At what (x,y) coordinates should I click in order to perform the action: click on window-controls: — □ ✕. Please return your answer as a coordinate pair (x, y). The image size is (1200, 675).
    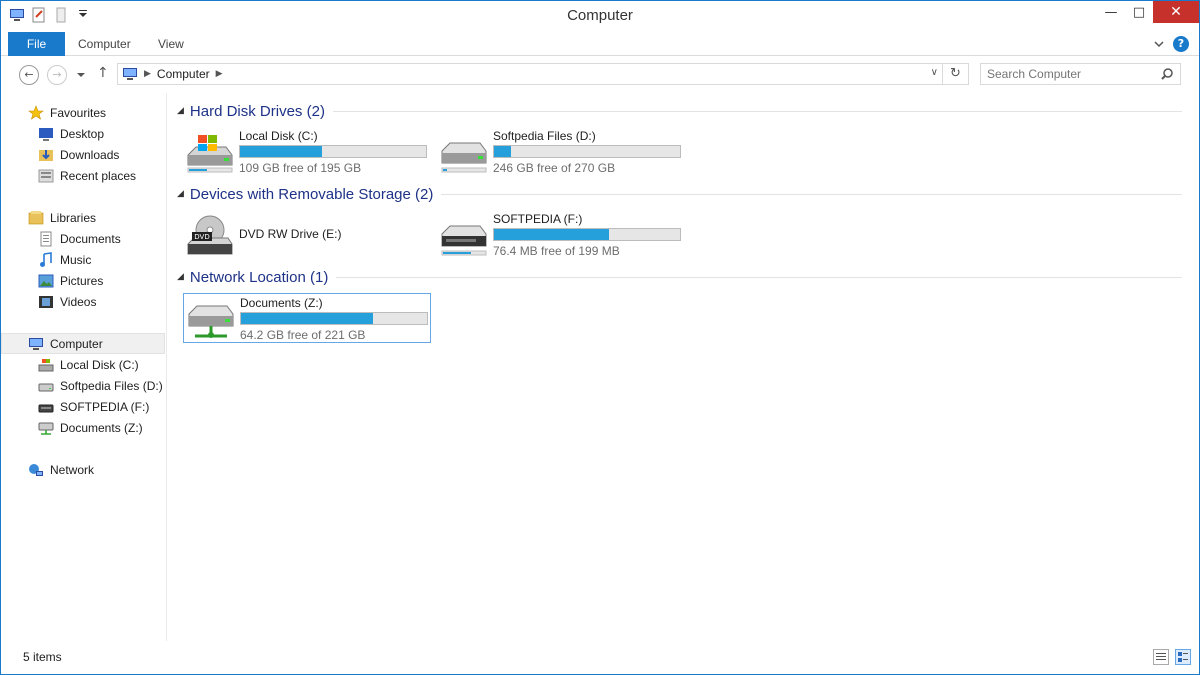
    Looking at the image, I should click on (1148, 12).